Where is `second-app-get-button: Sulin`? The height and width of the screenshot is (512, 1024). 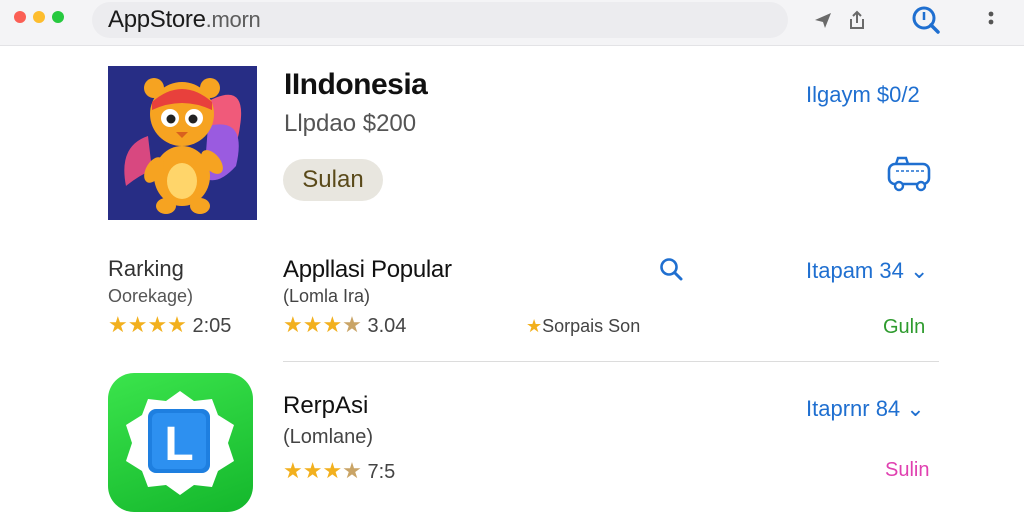
second-app-get-button: Sulin is located at coordinates (907, 470).